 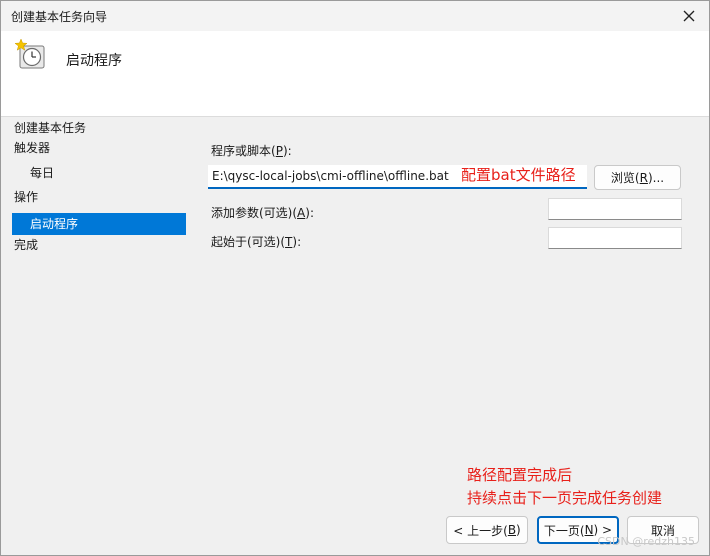 I want to click on nav-step-label: 触发器, so click(x=32, y=148).